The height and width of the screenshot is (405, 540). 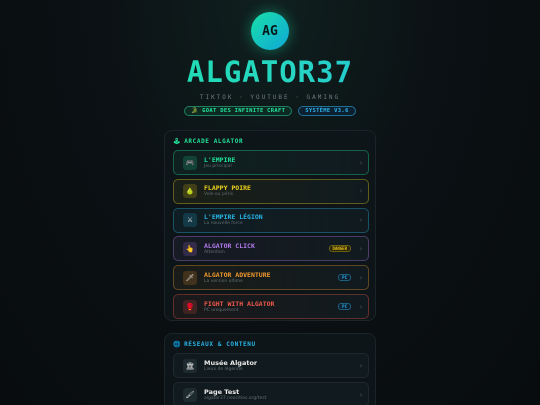 I want to click on link-description: algator37.neocities.org/test, so click(x=235, y=398).